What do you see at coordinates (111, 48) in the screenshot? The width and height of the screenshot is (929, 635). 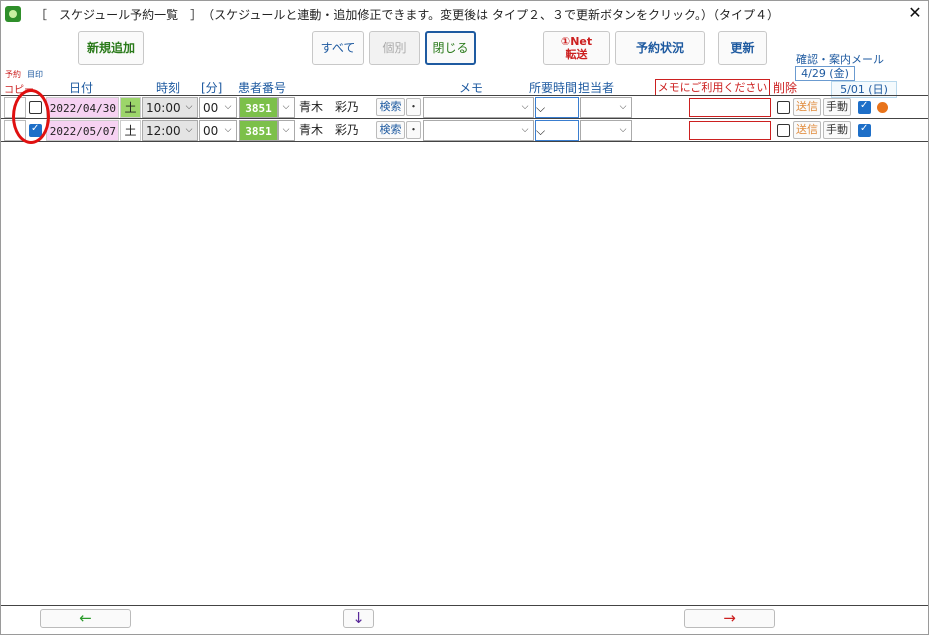 I see `new-reservation-button: 新規追加` at bounding box center [111, 48].